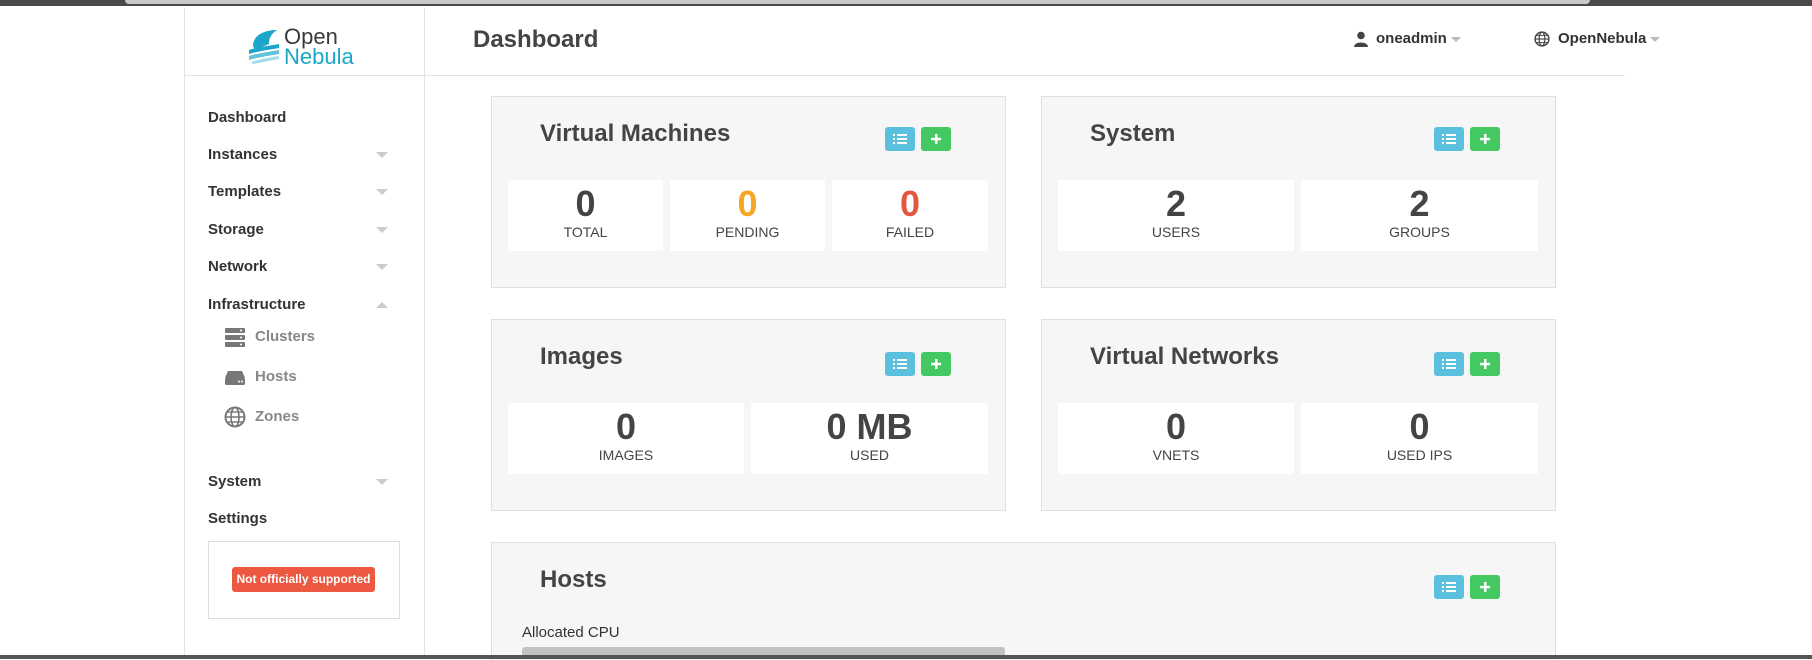  Describe the element at coordinates (571, 632) in the screenshot. I see `allocated-cpu-label: Allocated CPU` at that location.